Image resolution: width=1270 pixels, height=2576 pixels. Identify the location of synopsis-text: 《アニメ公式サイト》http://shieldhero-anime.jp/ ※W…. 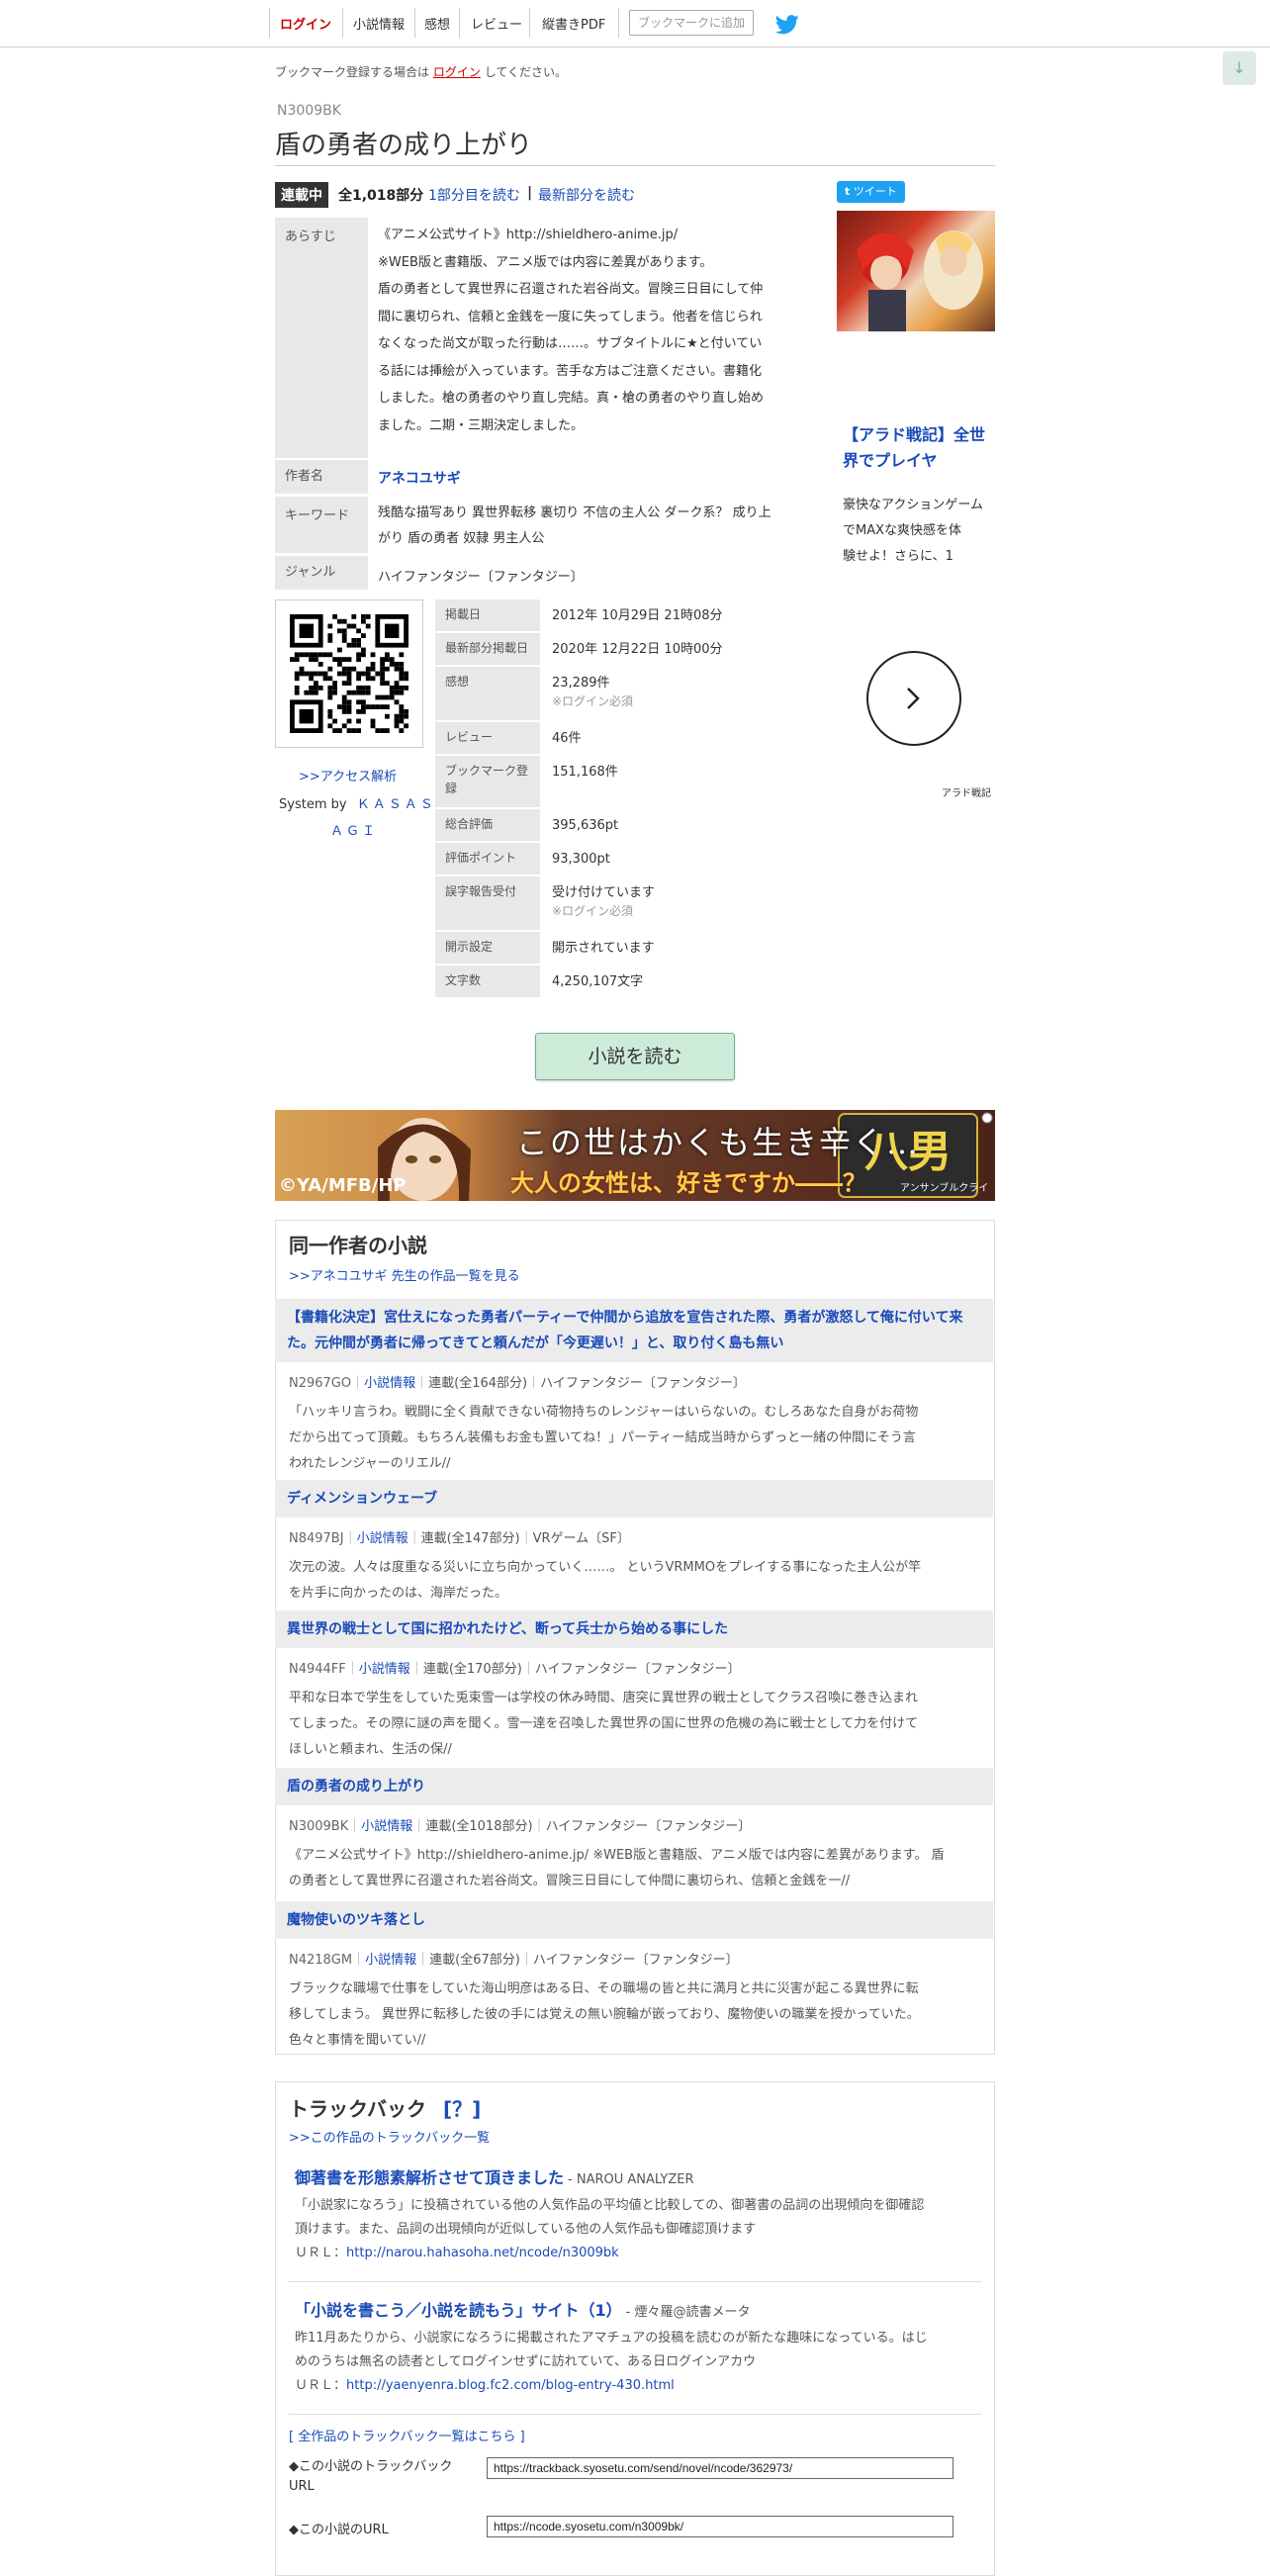
(596, 330).